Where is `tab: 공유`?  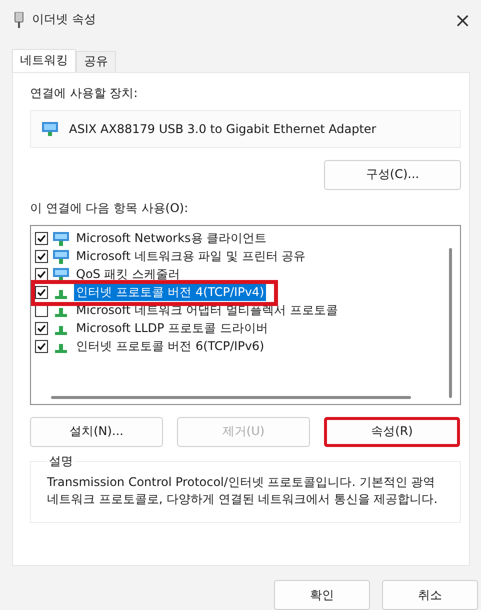 tab: 공유 is located at coordinates (96, 61).